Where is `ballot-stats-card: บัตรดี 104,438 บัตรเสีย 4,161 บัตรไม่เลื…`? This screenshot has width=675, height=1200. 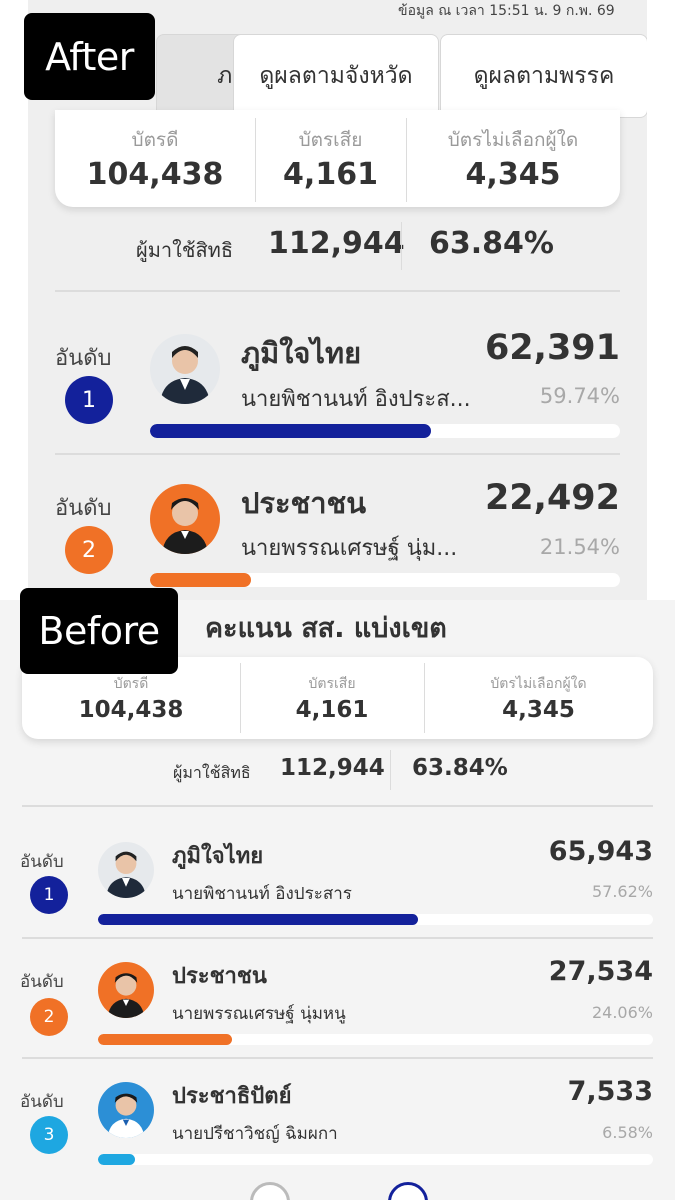
ballot-stats-card: บัตรดี 104,438 บัตรเสีย 4,161 บัตรไม่เลื… is located at coordinates (337, 158).